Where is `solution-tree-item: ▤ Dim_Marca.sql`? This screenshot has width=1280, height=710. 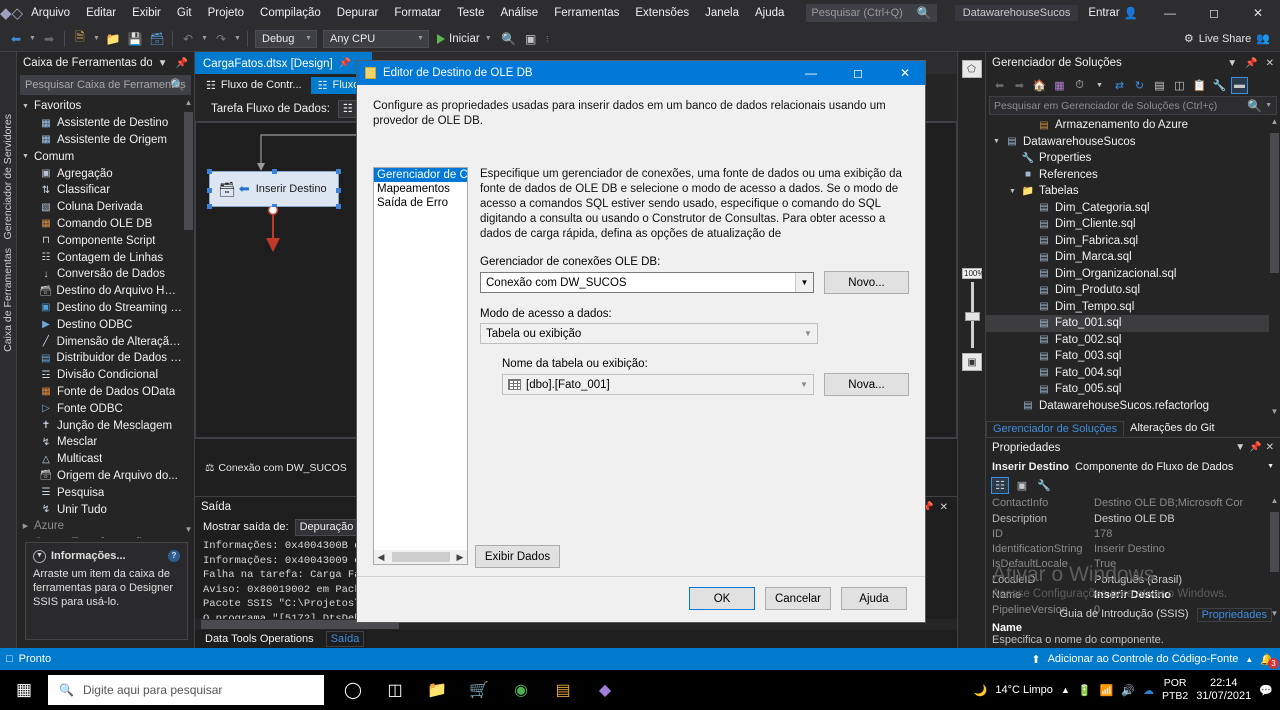 solution-tree-item: ▤ Dim_Marca.sql is located at coordinates (1133, 257).